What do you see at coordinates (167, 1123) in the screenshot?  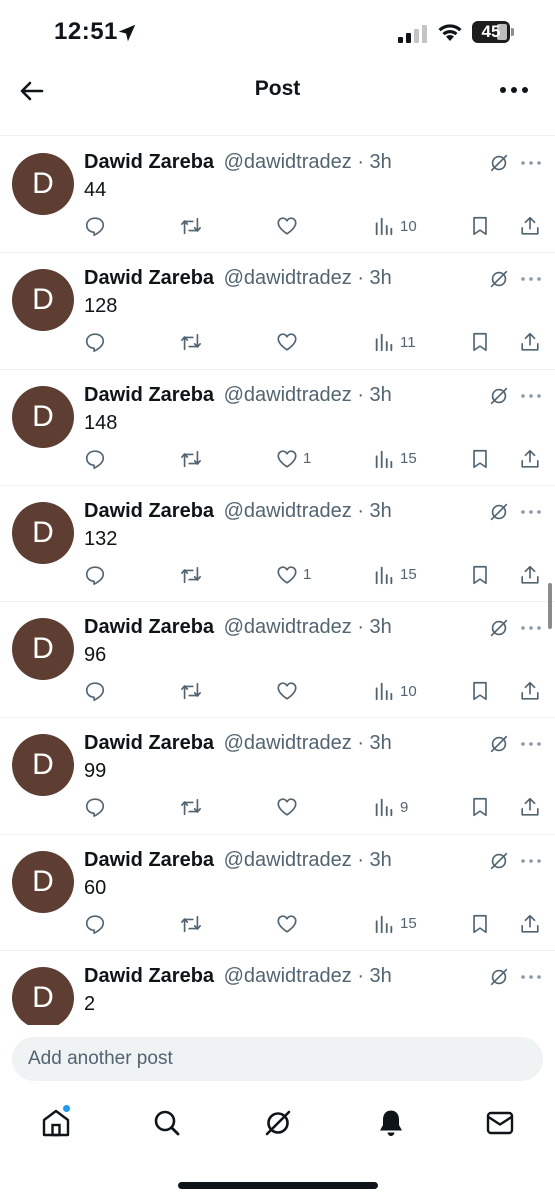 I see `search-icon` at bounding box center [167, 1123].